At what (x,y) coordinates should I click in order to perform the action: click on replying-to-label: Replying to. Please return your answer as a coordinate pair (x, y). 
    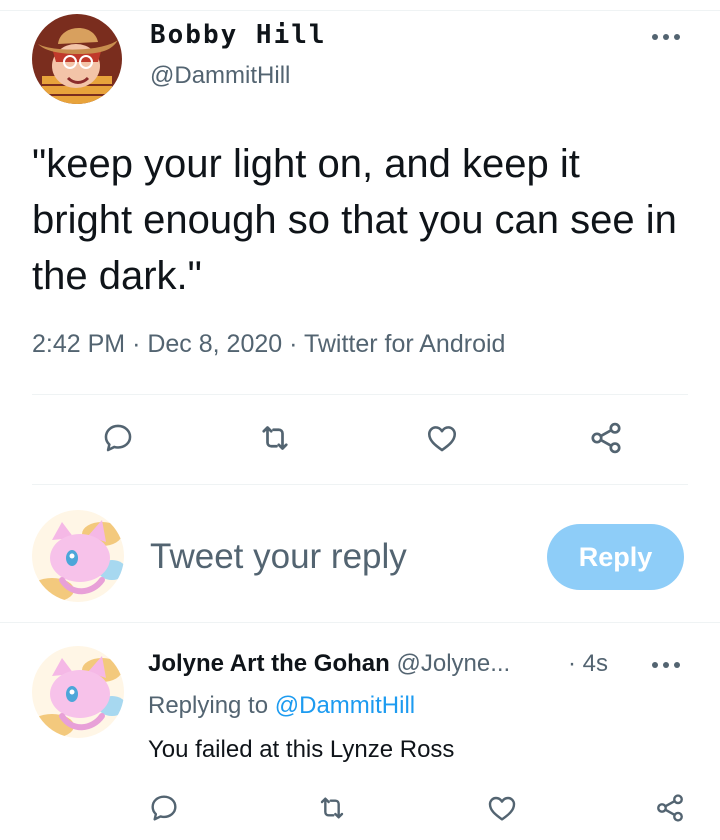
    Looking at the image, I should click on (208, 705).